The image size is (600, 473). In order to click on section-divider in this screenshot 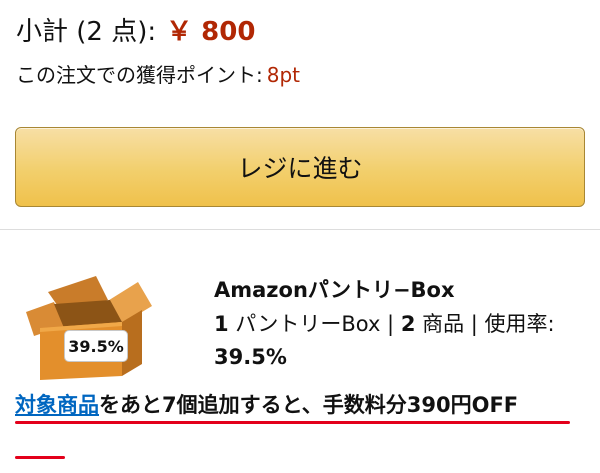, I will do `click(300, 229)`.